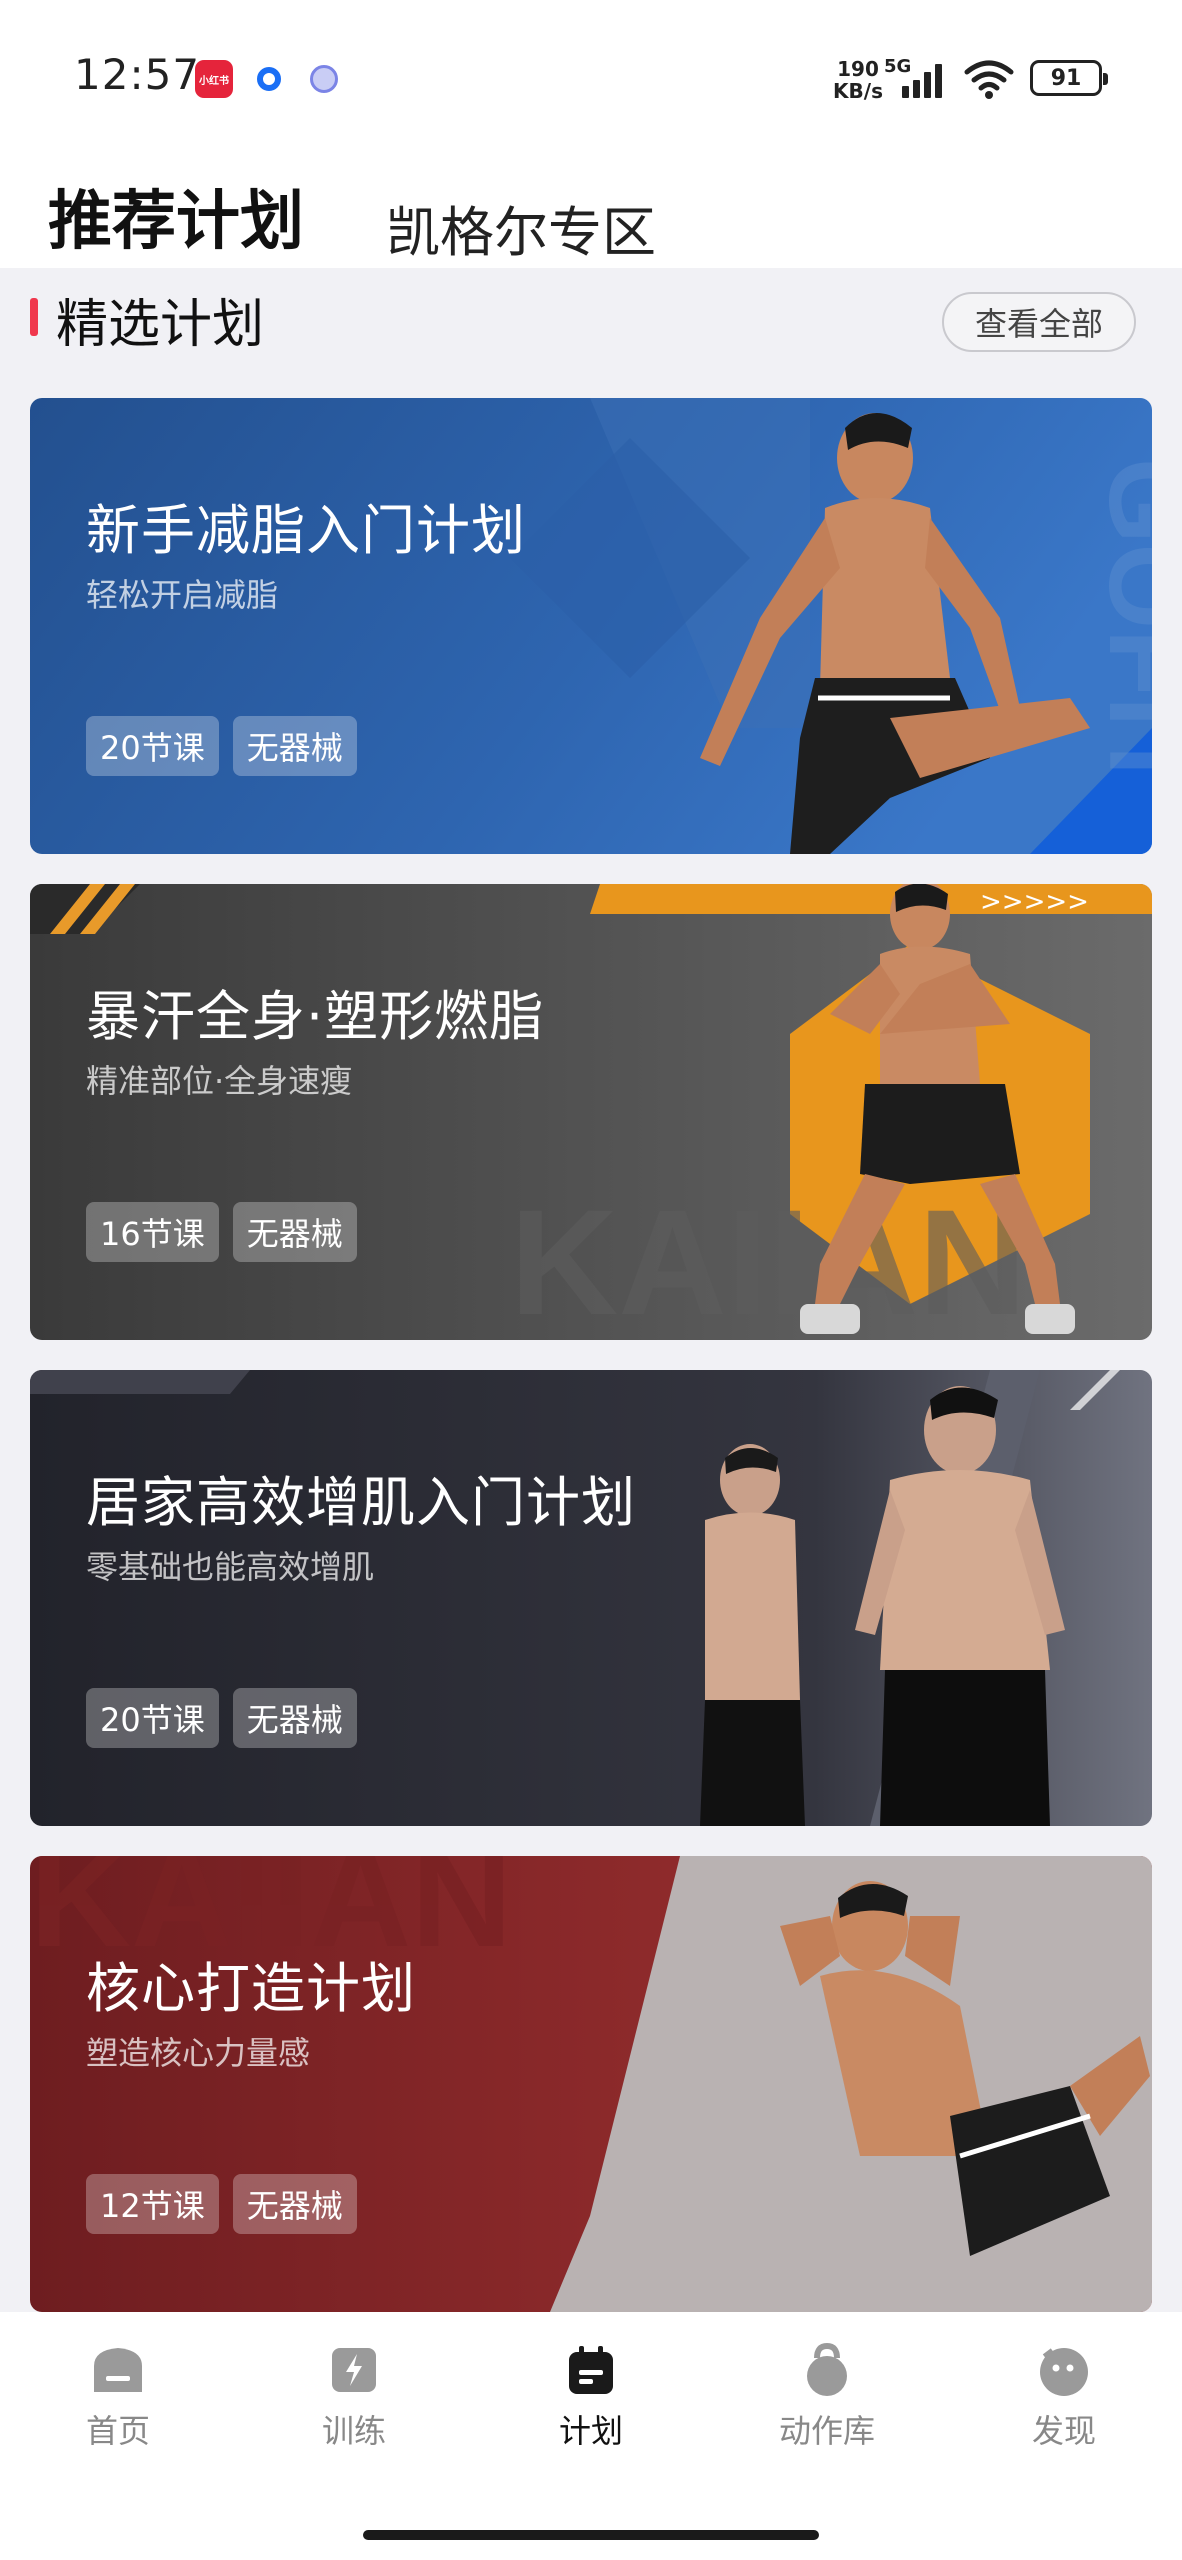 The width and height of the screenshot is (1182, 2560). I want to click on signal-strength-icon, so click(927, 79).